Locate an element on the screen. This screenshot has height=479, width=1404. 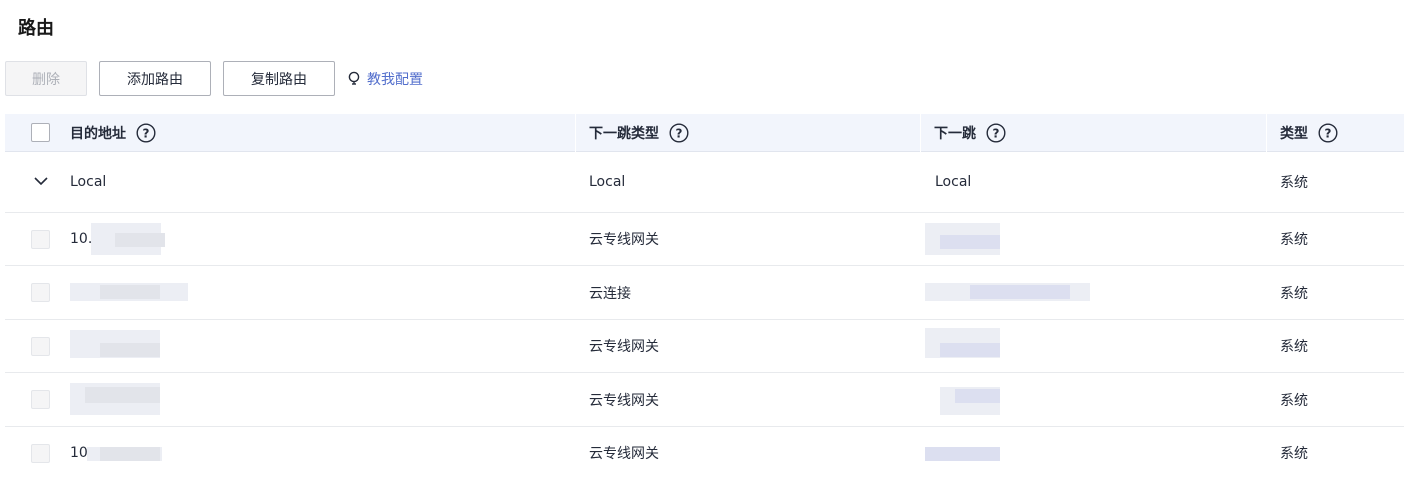
page-title: 路由 is located at coordinates (36, 28).